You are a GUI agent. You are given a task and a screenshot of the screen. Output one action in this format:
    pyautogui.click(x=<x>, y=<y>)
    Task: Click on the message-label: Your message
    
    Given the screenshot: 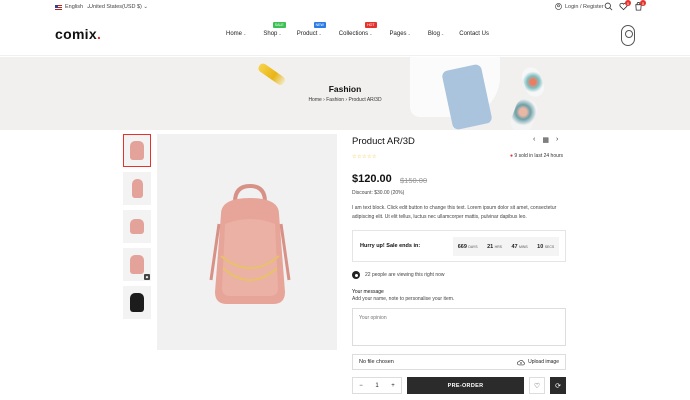 What is the action you would take?
    pyautogui.click(x=368, y=292)
    